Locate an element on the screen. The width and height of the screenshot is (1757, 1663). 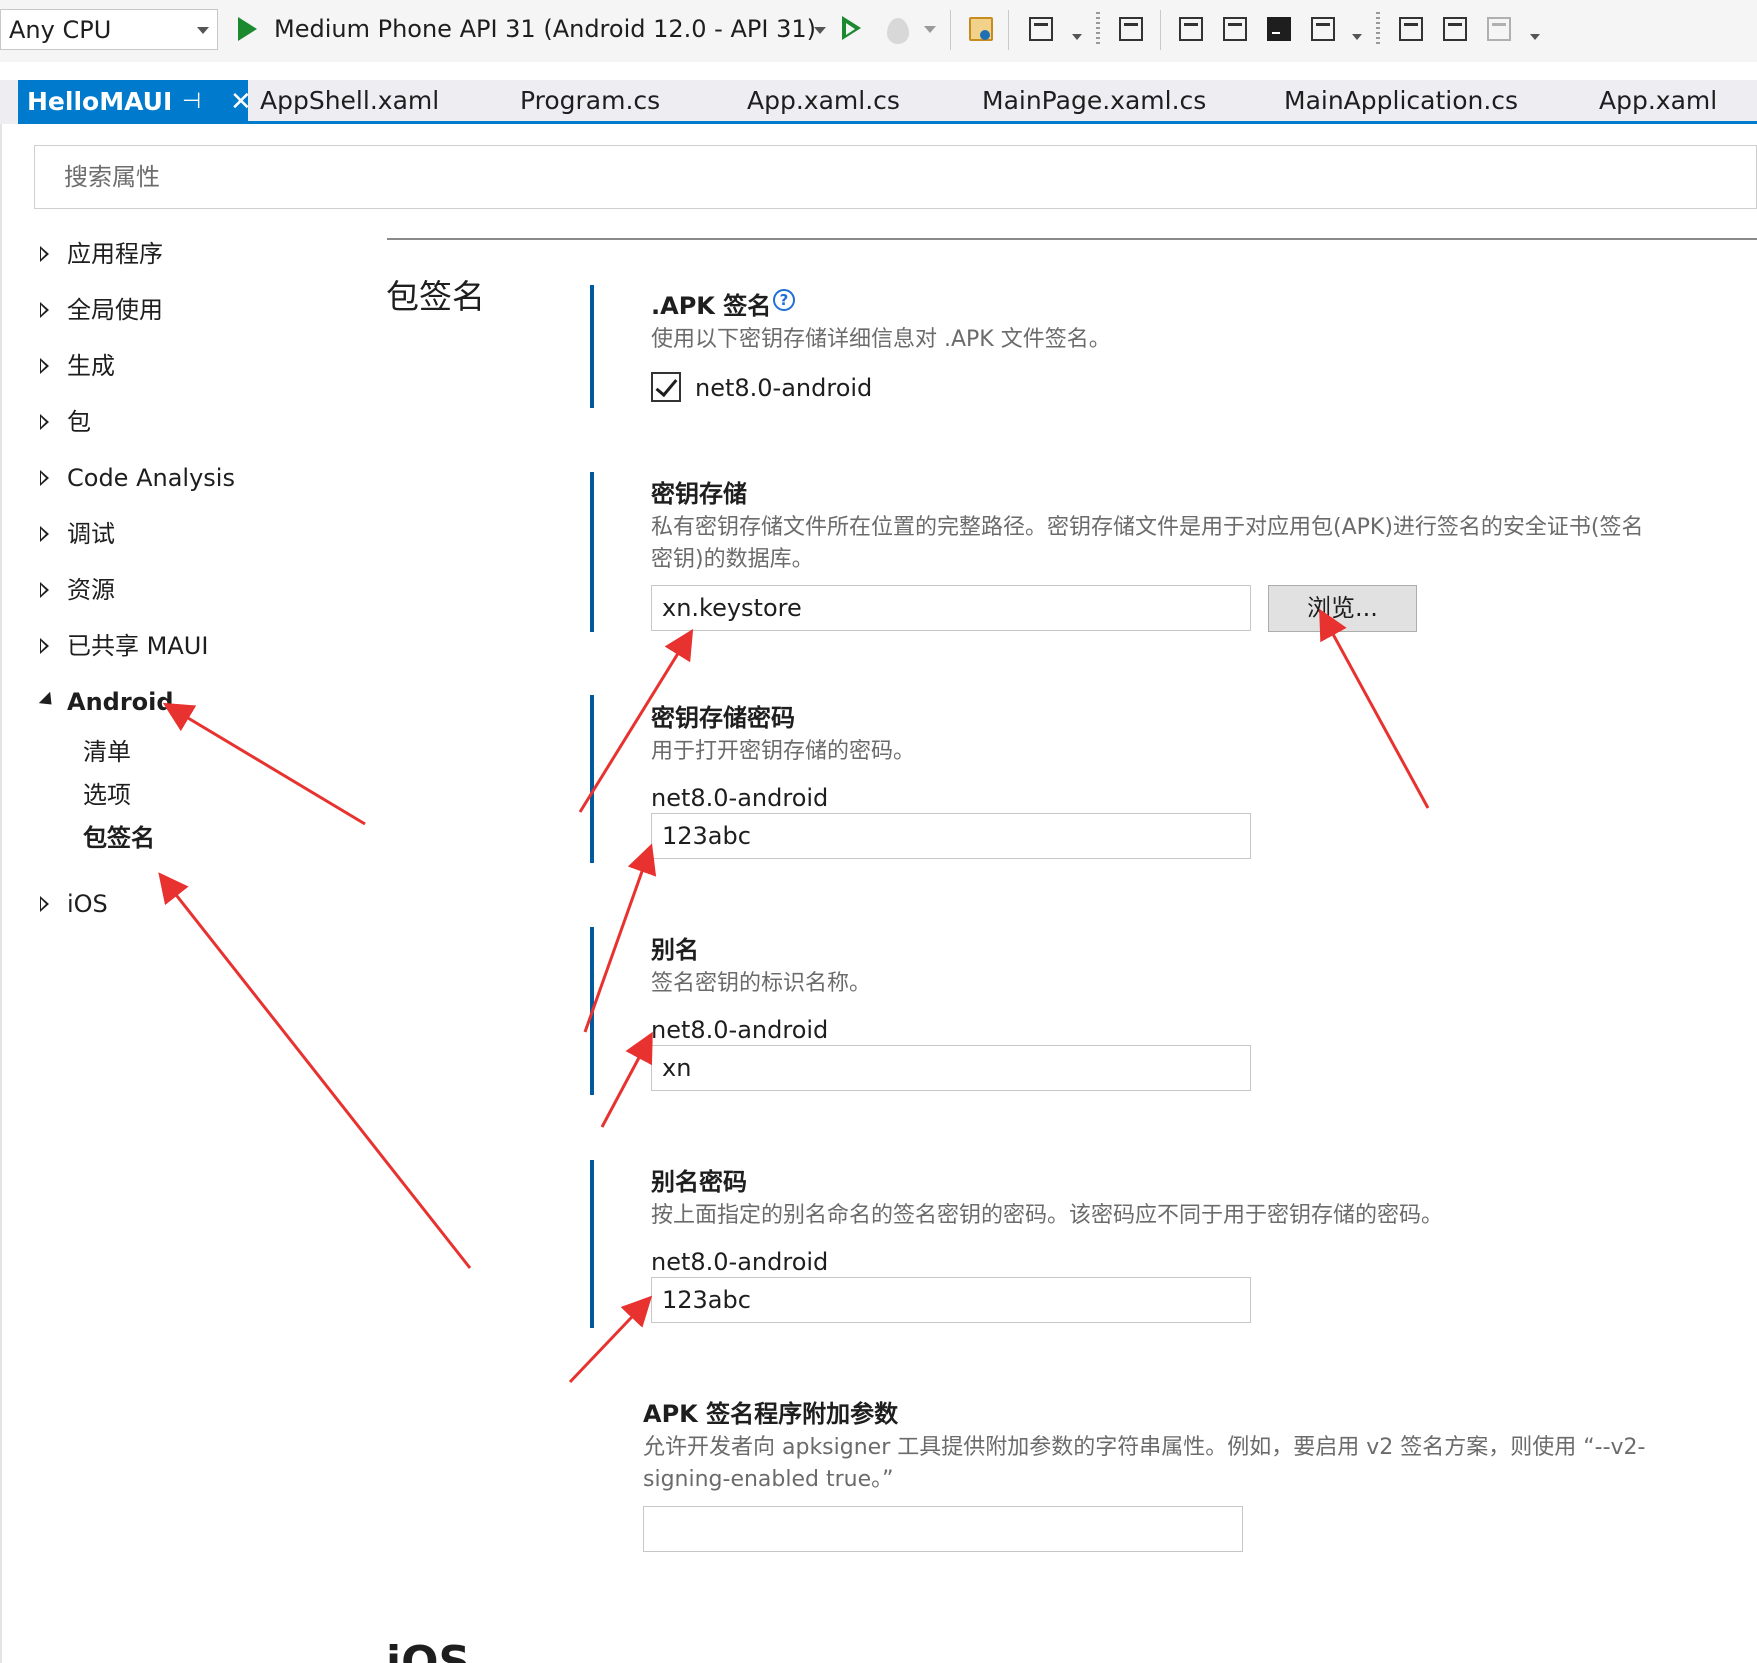
alias-label: net8.0-android is located at coordinates (740, 1030).